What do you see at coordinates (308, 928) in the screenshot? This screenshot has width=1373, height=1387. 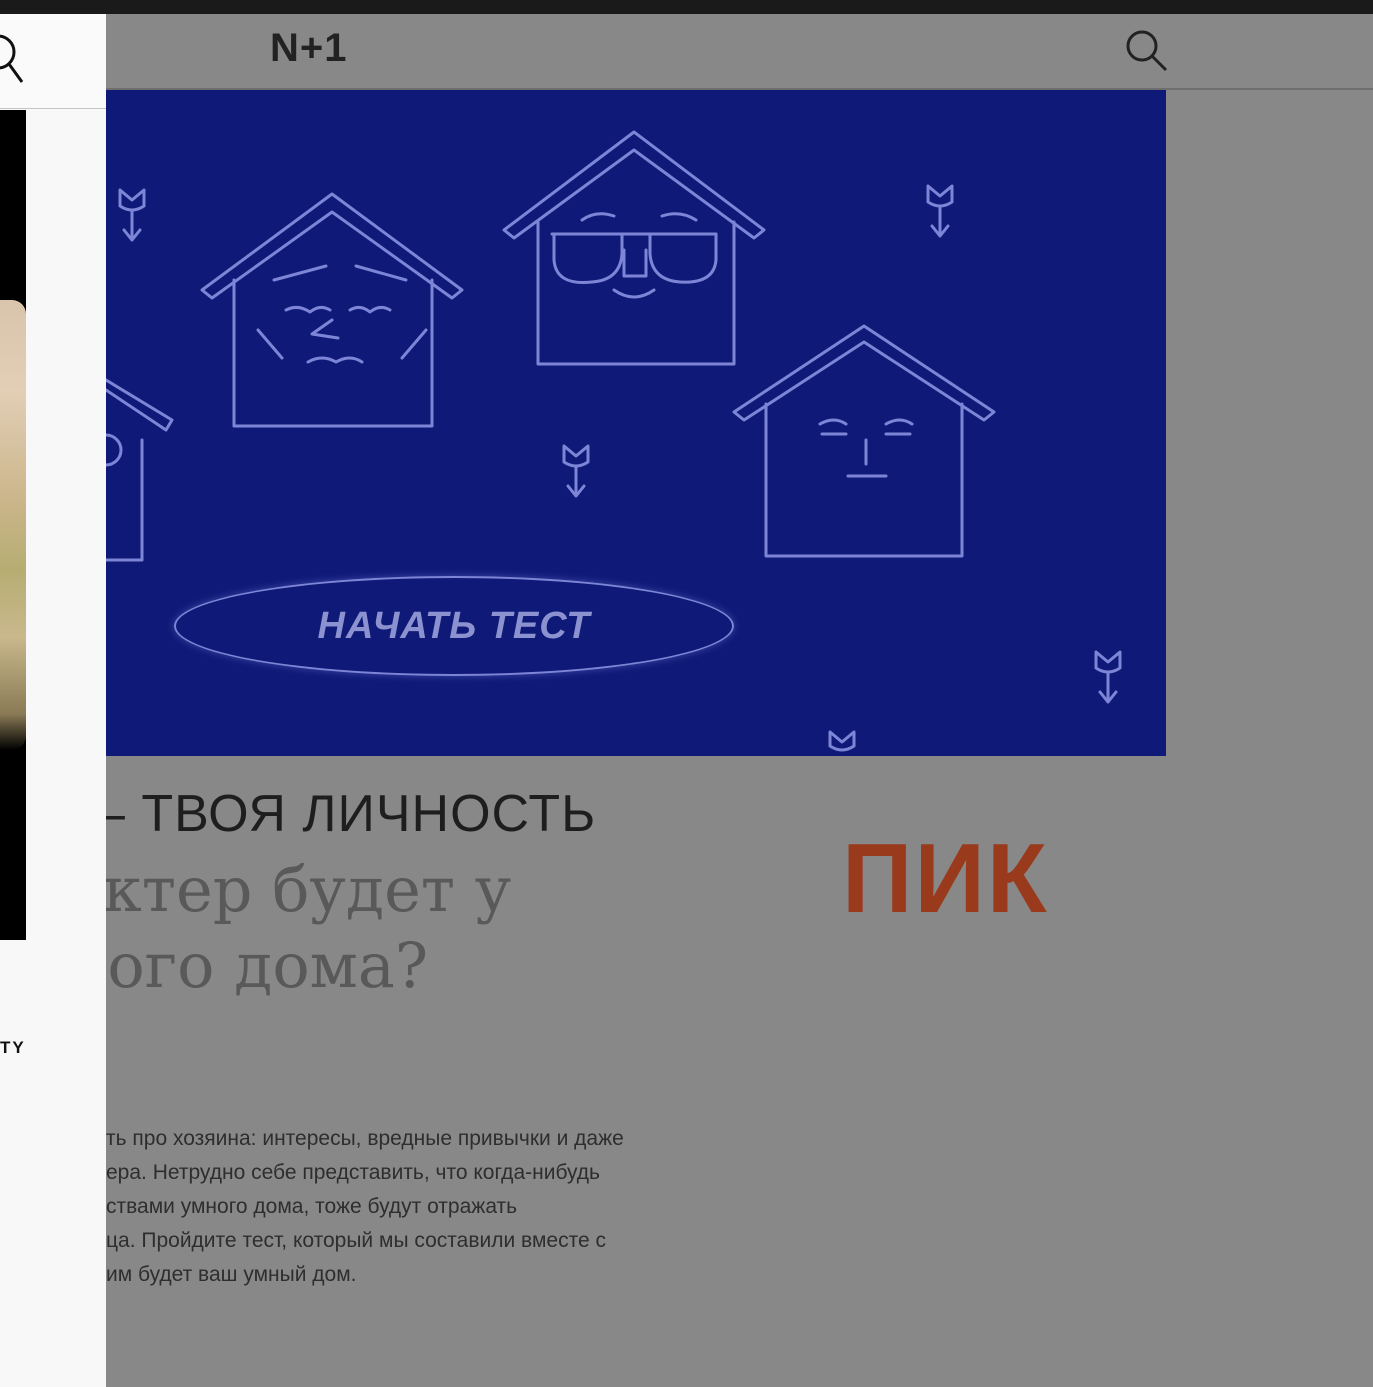 I see `article-headline: актер будет у ного дома?` at bounding box center [308, 928].